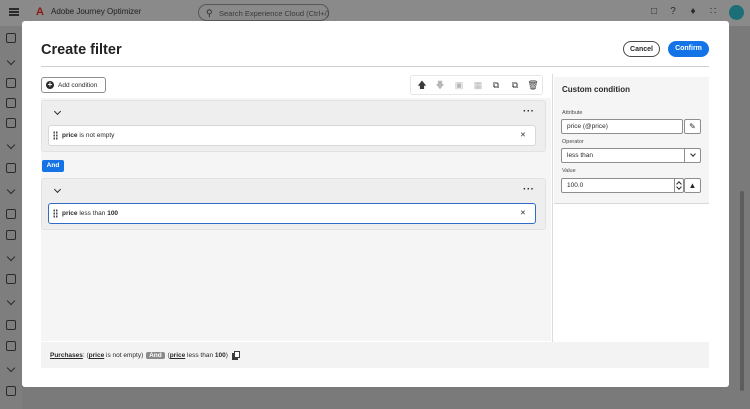  What do you see at coordinates (66, 355) in the screenshot?
I see `summary-entity: Purchases` at bounding box center [66, 355].